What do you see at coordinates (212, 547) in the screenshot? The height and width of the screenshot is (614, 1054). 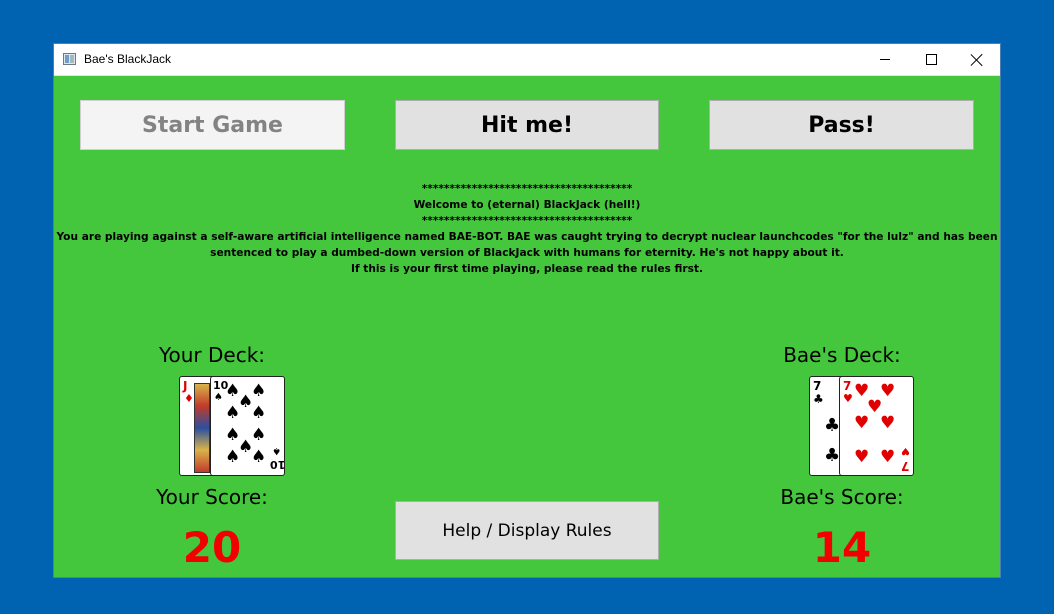 I see `your-score-value: 20` at bounding box center [212, 547].